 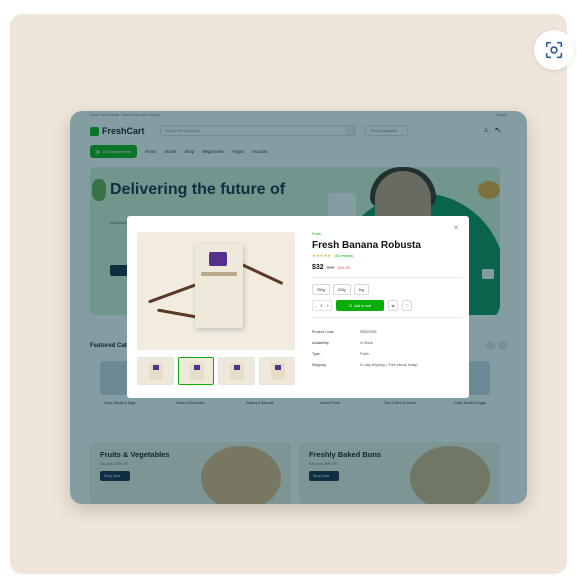 I want to click on current-price: $32, so click(x=318, y=267).